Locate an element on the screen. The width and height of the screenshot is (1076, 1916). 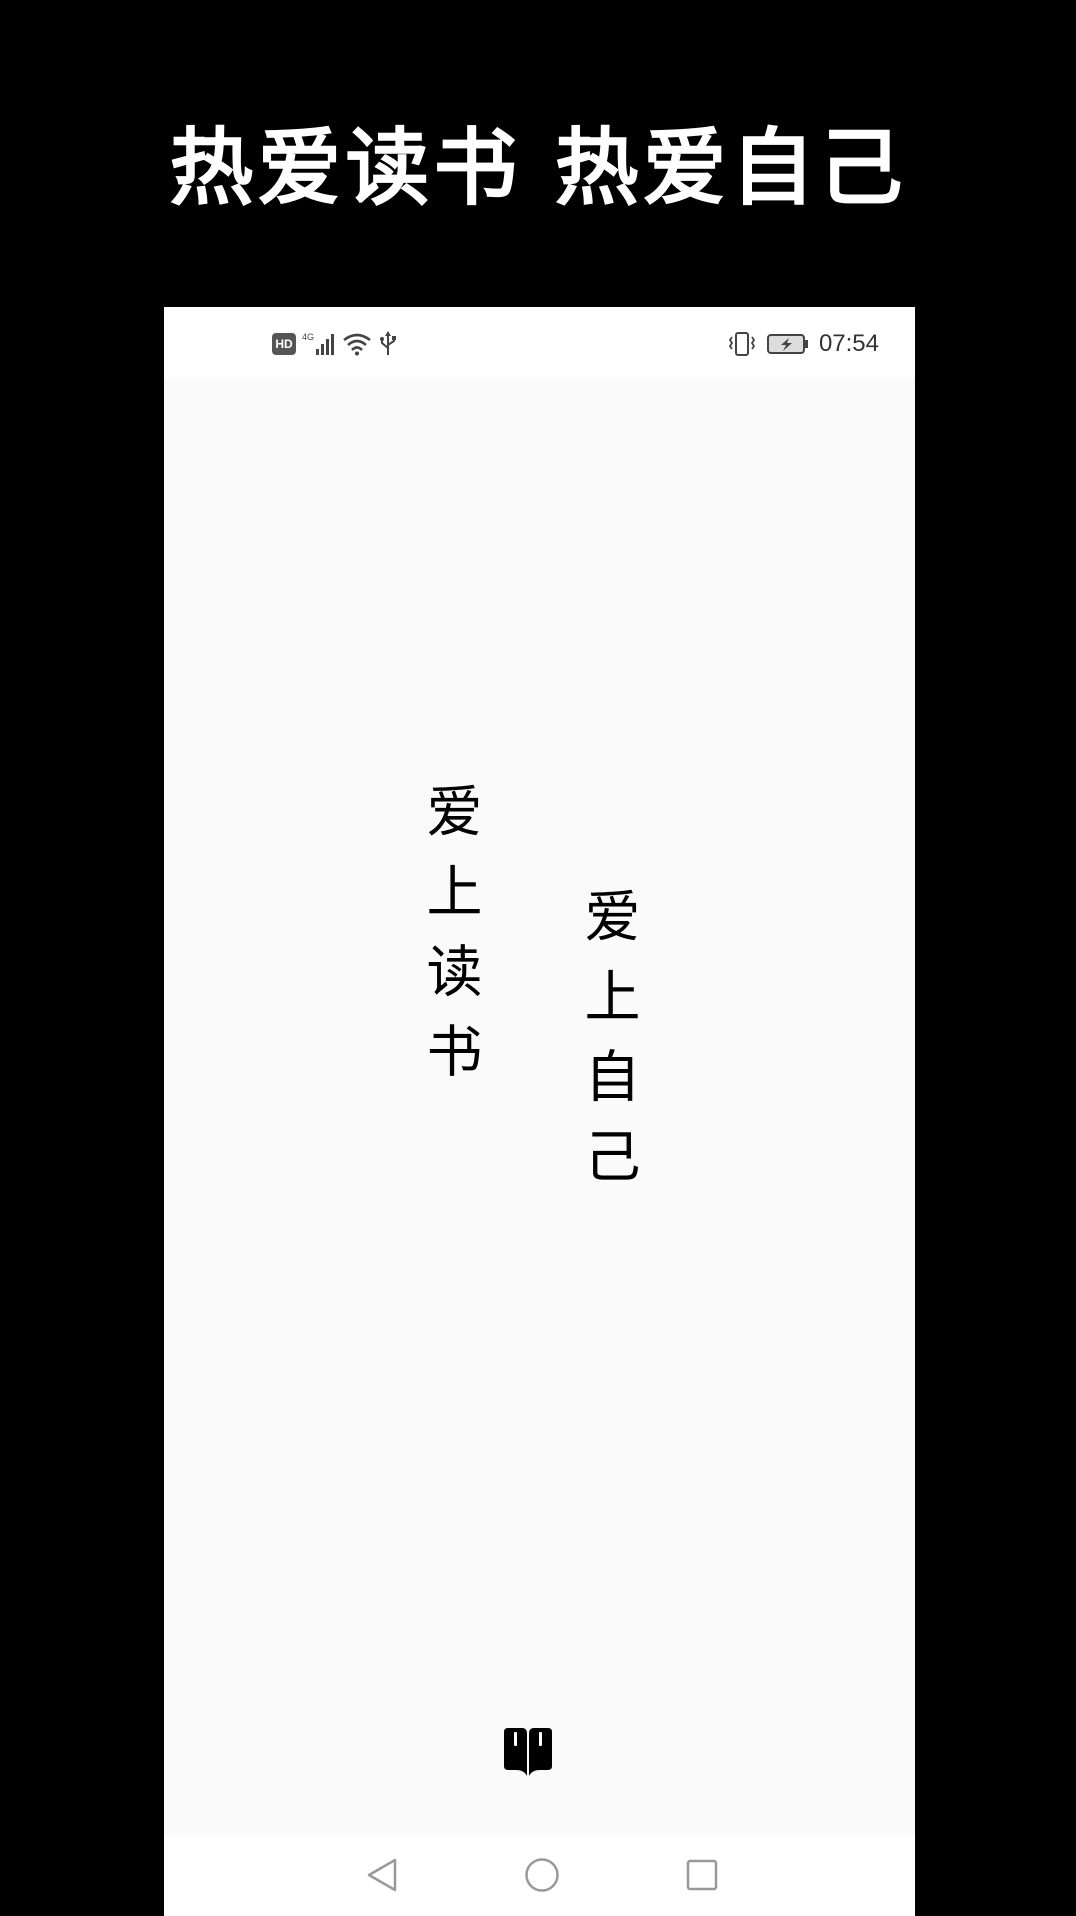
home-icon is located at coordinates (542, 1875).